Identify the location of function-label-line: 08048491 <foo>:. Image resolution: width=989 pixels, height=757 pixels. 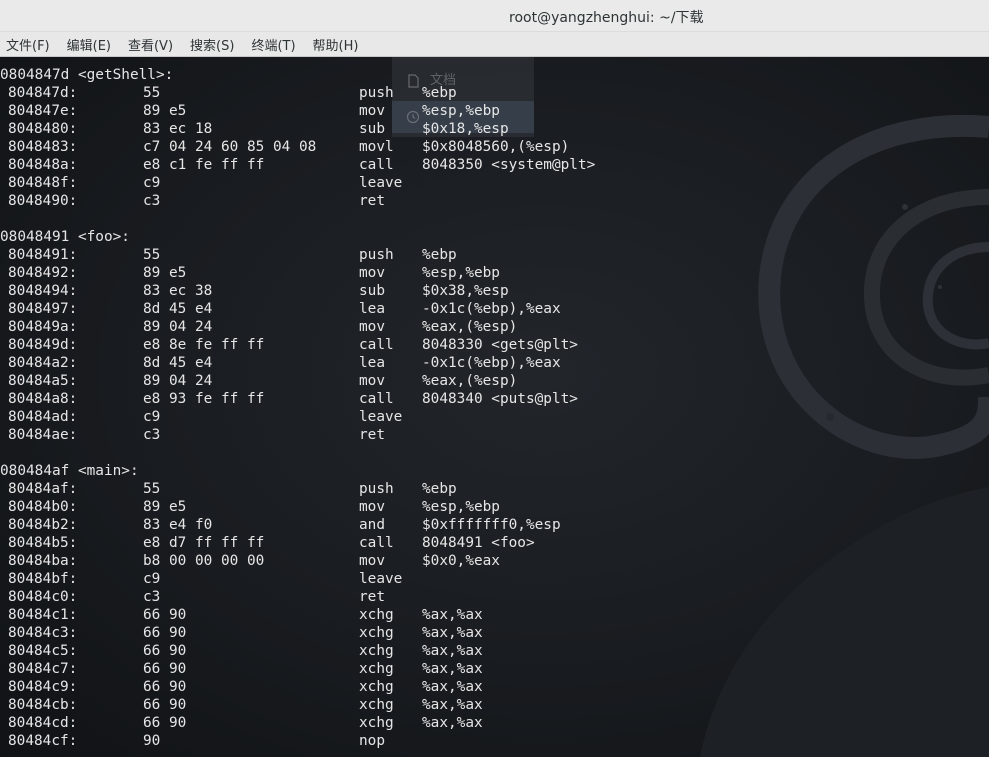
(494, 237).